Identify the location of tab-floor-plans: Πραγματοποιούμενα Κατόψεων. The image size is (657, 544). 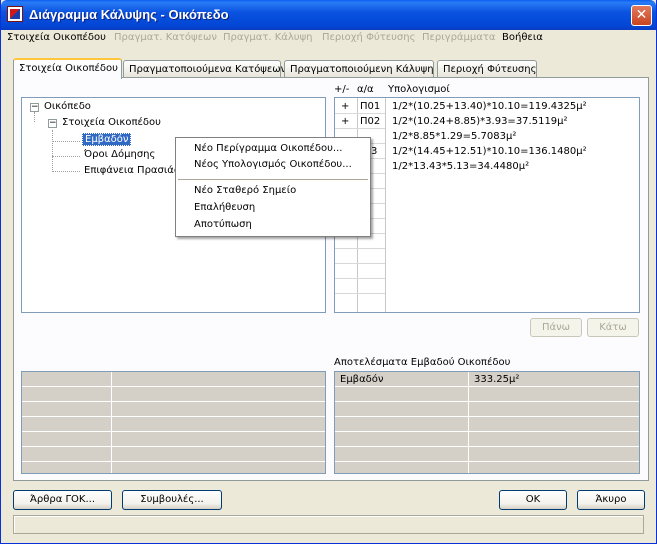
(204, 69).